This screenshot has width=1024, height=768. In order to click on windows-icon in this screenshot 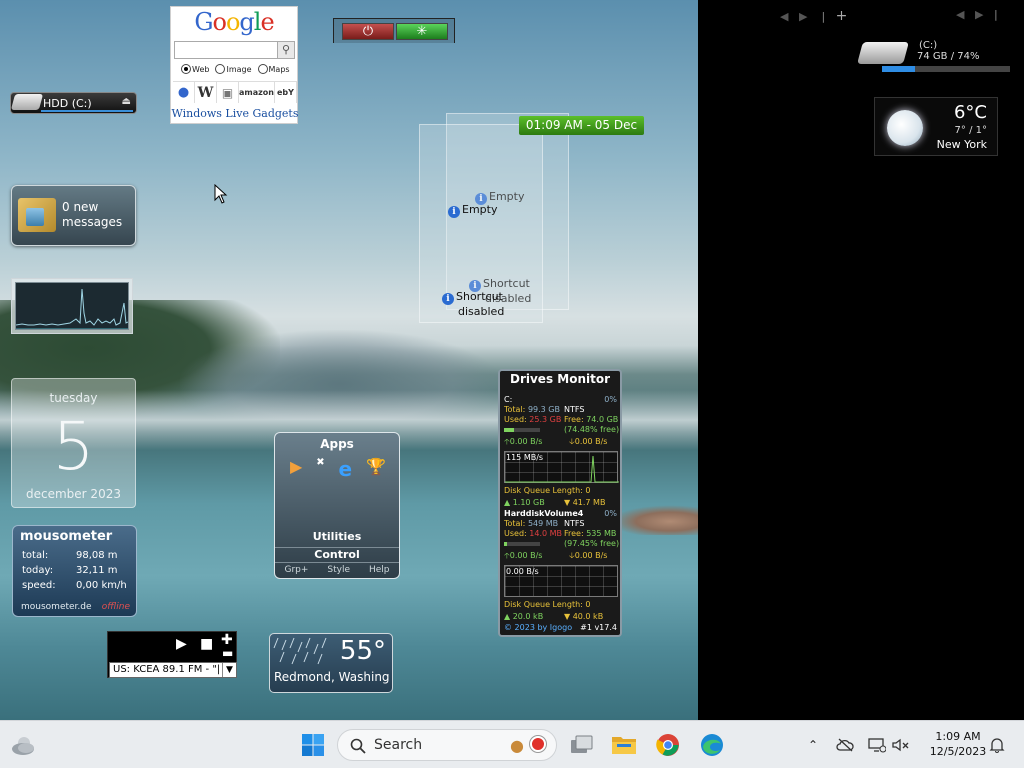, I will do `click(313, 745)`.